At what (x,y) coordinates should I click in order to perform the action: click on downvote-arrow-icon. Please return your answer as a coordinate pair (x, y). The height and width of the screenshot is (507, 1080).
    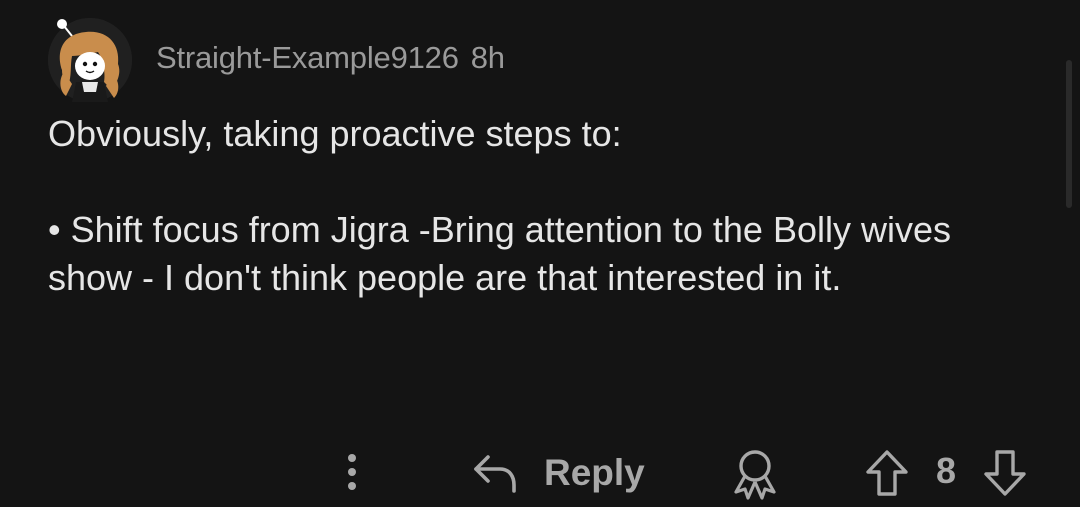
    Looking at the image, I should click on (1005, 475).